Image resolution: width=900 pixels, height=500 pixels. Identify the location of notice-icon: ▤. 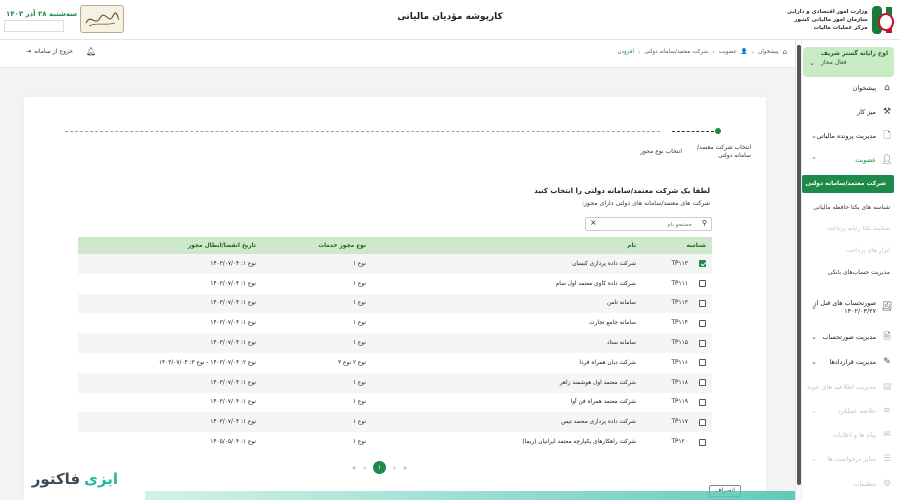
(887, 387).